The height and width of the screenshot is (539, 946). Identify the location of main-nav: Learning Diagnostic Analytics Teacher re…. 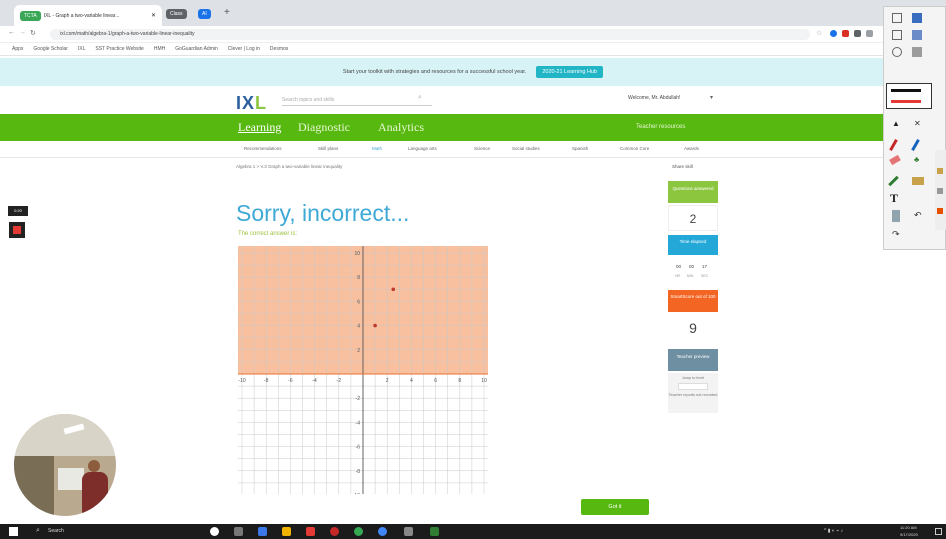
(473, 127).